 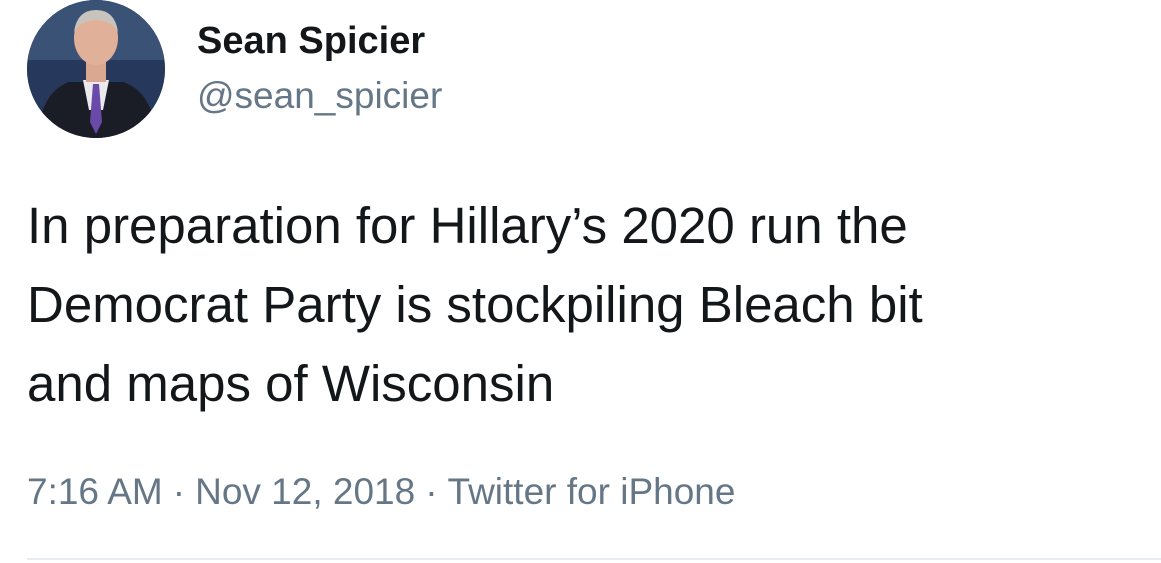 I want to click on tweet-meta: 7:16 AM · Nov 12, 2018 · Twitter for iPhone, so click(x=381, y=492).